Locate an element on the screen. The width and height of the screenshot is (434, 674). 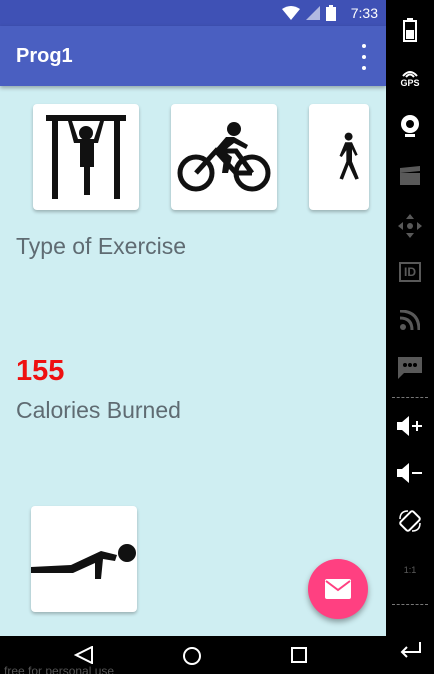
panel-divider is located at coordinates (410, 397).